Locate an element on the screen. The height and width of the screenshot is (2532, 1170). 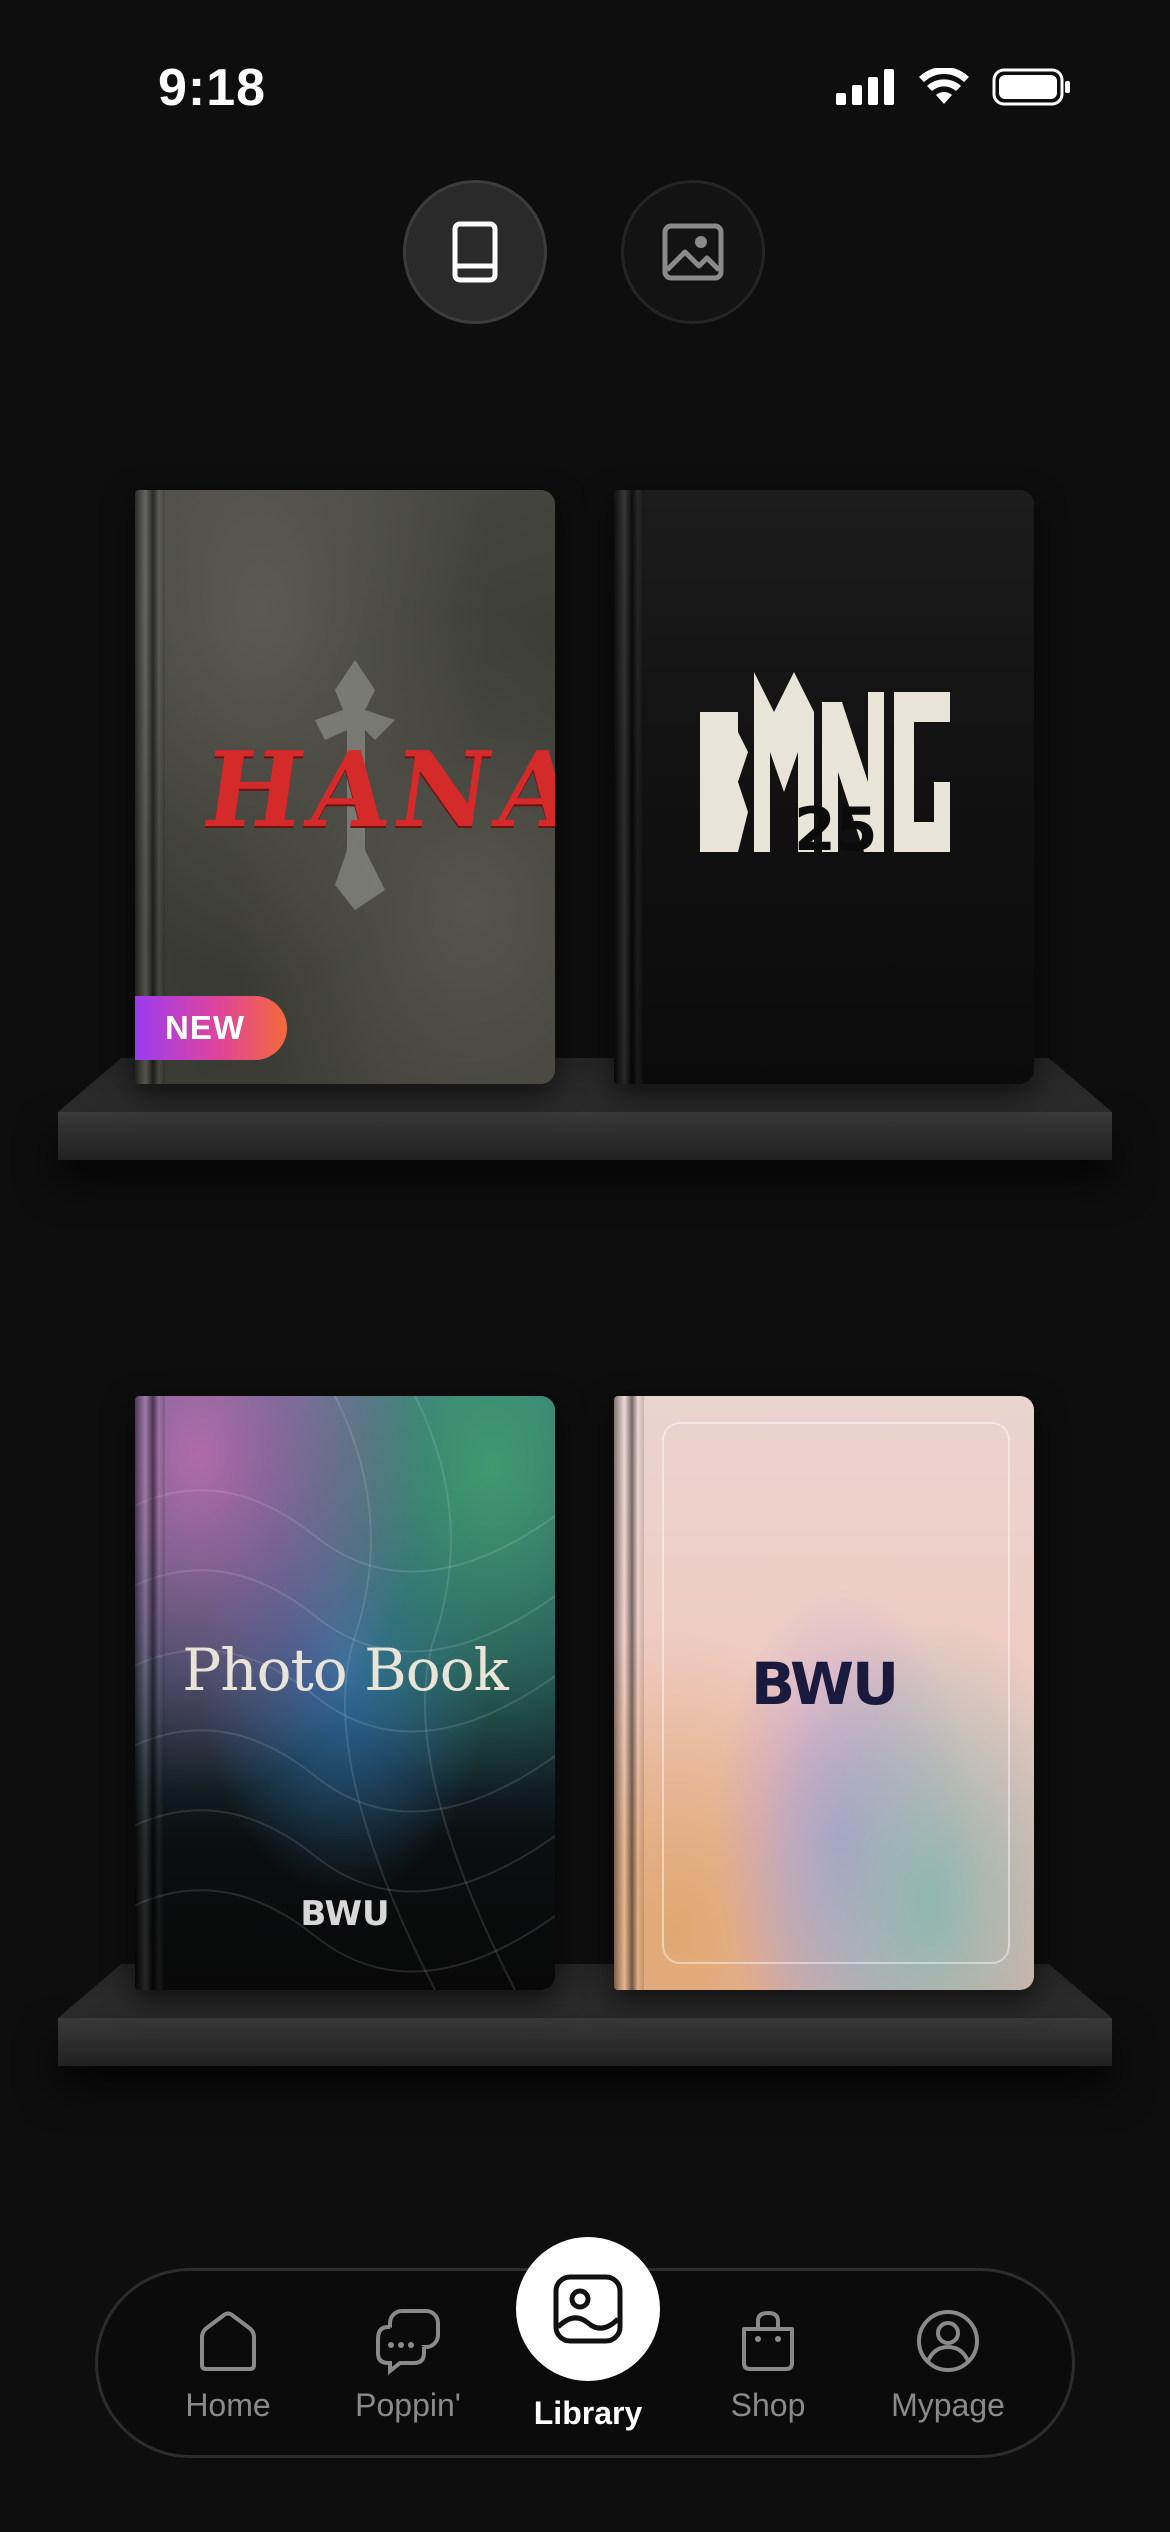
image-view-button is located at coordinates (693, 252).